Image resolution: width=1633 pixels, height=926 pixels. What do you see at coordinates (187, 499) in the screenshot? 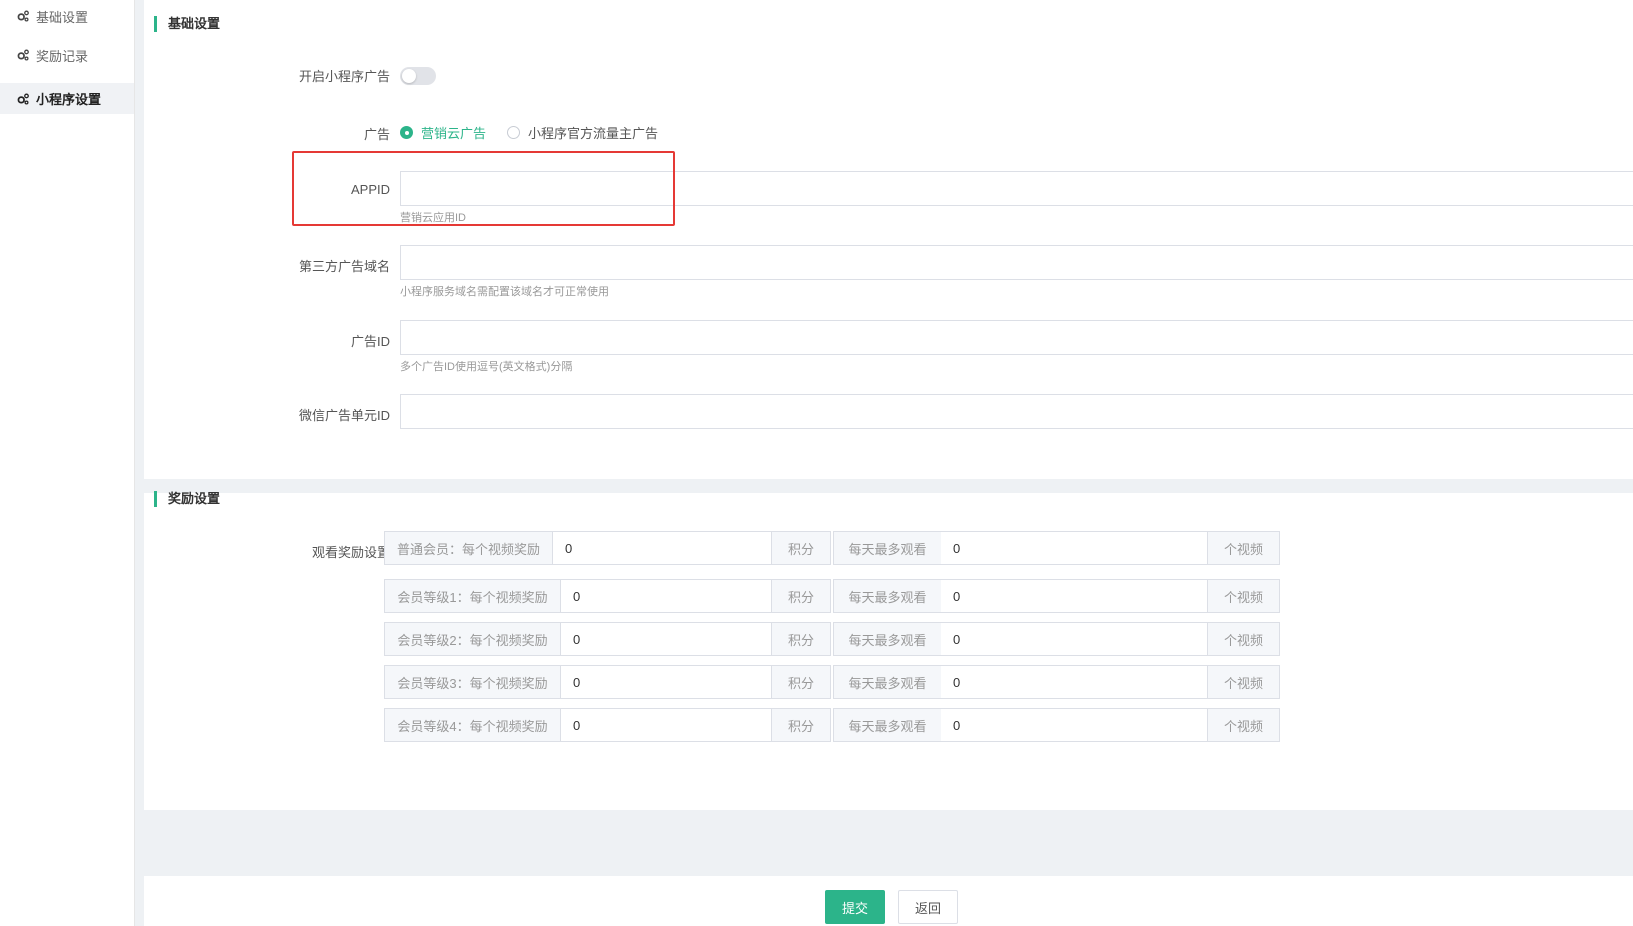
I see `section-title-reward: 奖励设置` at bounding box center [187, 499].